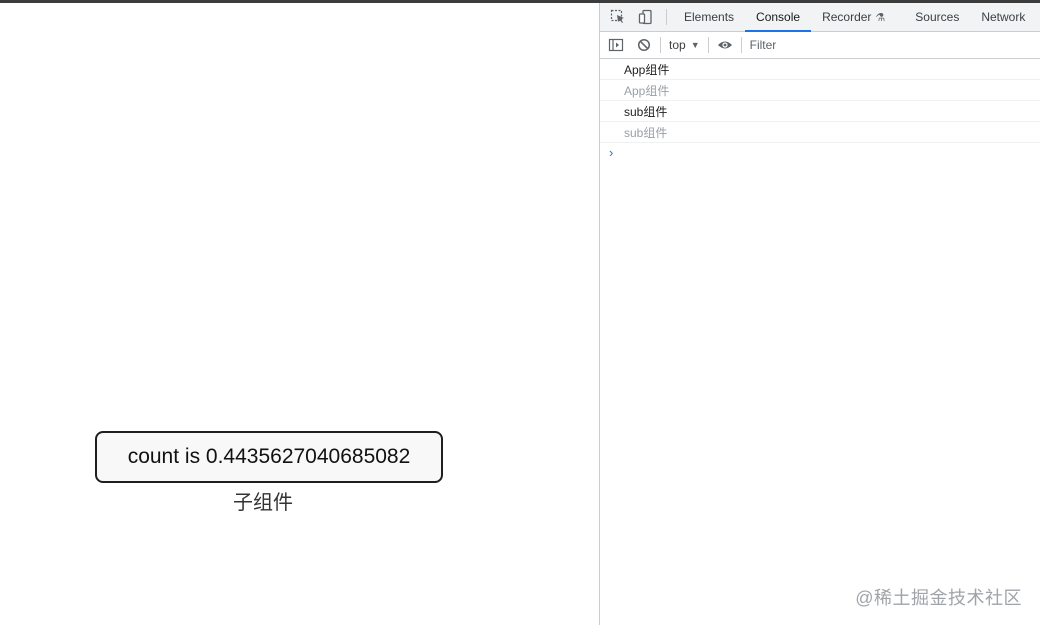 This screenshot has height=625, width=1040. I want to click on tab-sources: Sources, so click(937, 17).